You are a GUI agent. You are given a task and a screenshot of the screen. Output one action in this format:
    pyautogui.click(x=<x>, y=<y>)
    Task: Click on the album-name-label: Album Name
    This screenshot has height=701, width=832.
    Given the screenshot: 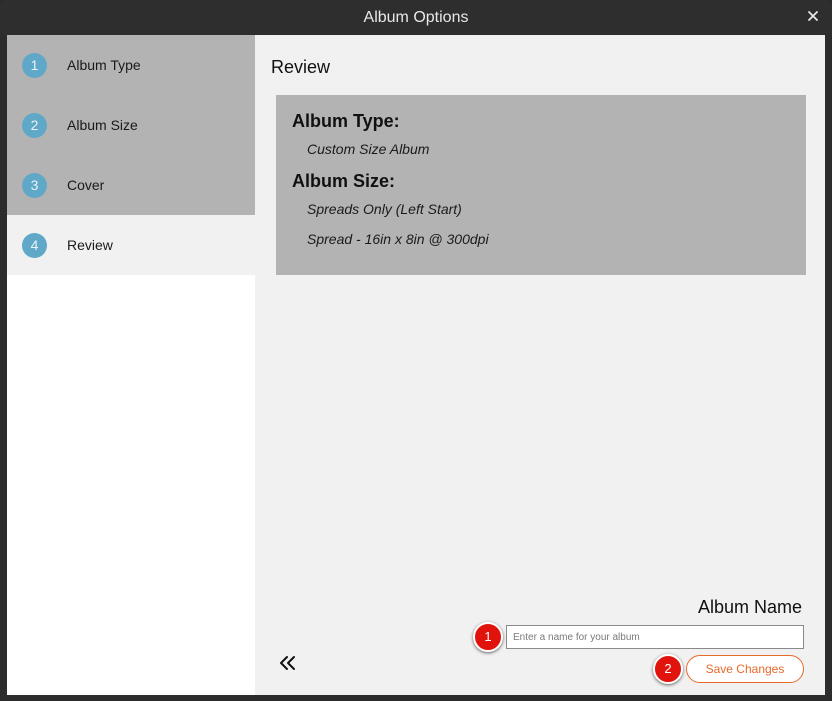 What is the action you would take?
    pyautogui.click(x=749, y=607)
    